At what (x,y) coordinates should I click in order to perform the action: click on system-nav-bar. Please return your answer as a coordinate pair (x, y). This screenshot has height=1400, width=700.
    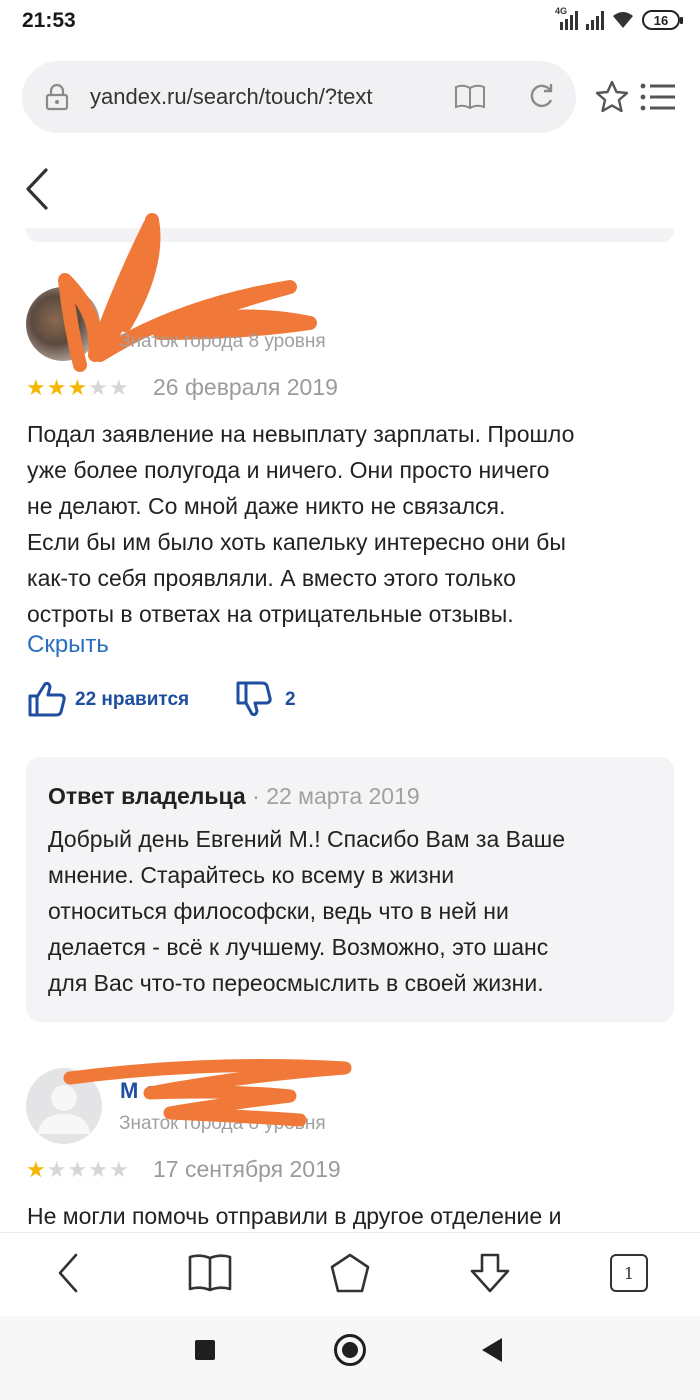
    Looking at the image, I should click on (350, 1358).